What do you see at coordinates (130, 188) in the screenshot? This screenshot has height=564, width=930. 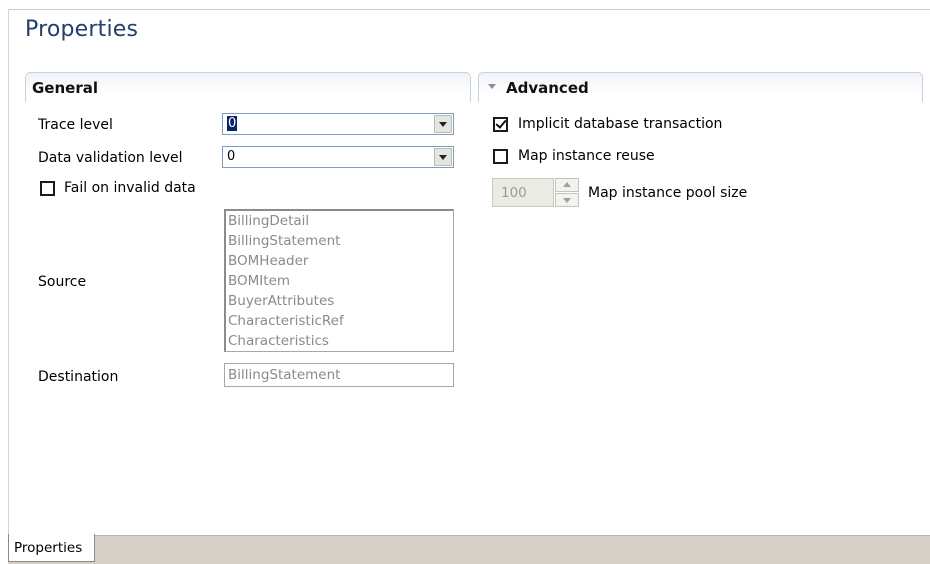 I see `fail-on-invalid-data-label: Fail on invalid data` at bounding box center [130, 188].